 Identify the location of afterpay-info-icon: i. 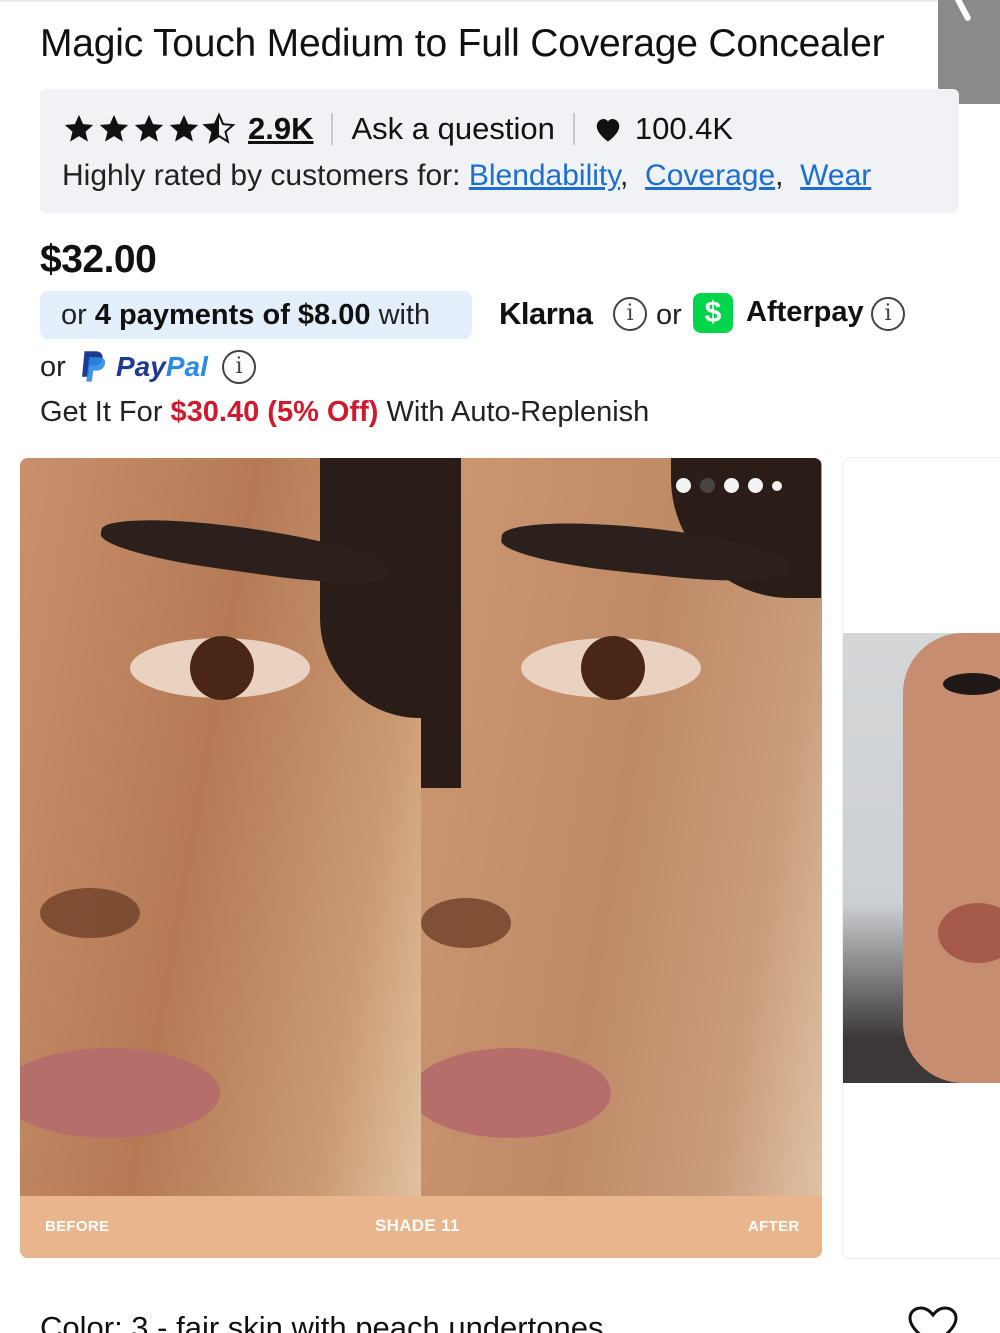
(888, 314).